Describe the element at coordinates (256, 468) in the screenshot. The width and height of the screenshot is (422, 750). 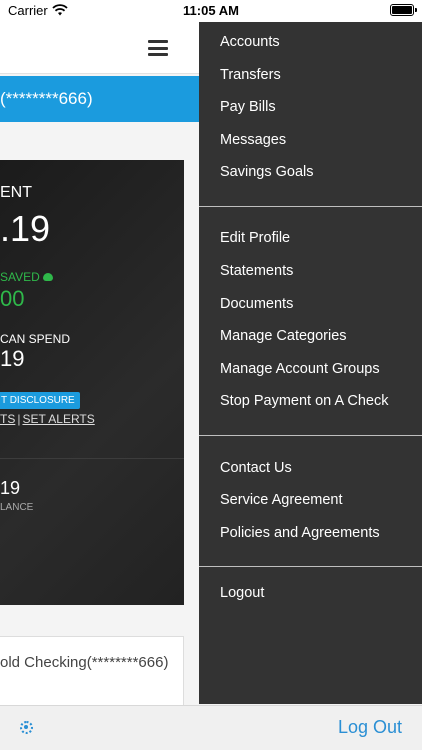
I see `menu-item-contact-us: Contact Us` at that location.